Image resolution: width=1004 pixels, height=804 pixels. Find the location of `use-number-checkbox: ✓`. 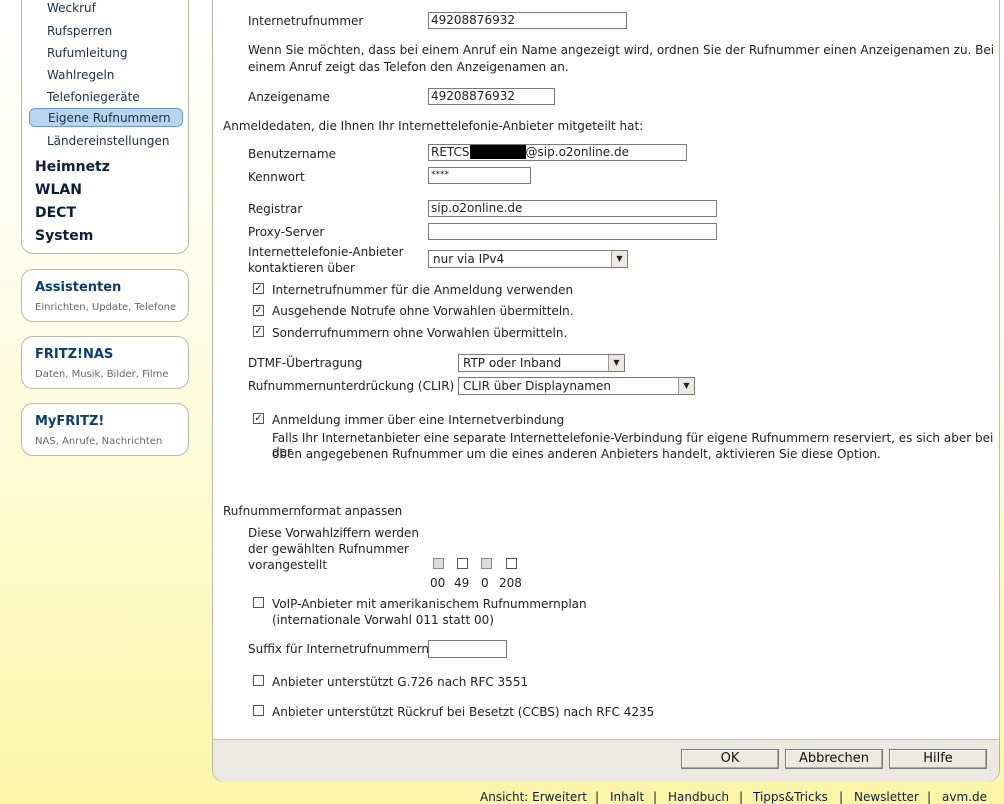

use-number-checkbox: ✓ is located at coordinates (258, 288).